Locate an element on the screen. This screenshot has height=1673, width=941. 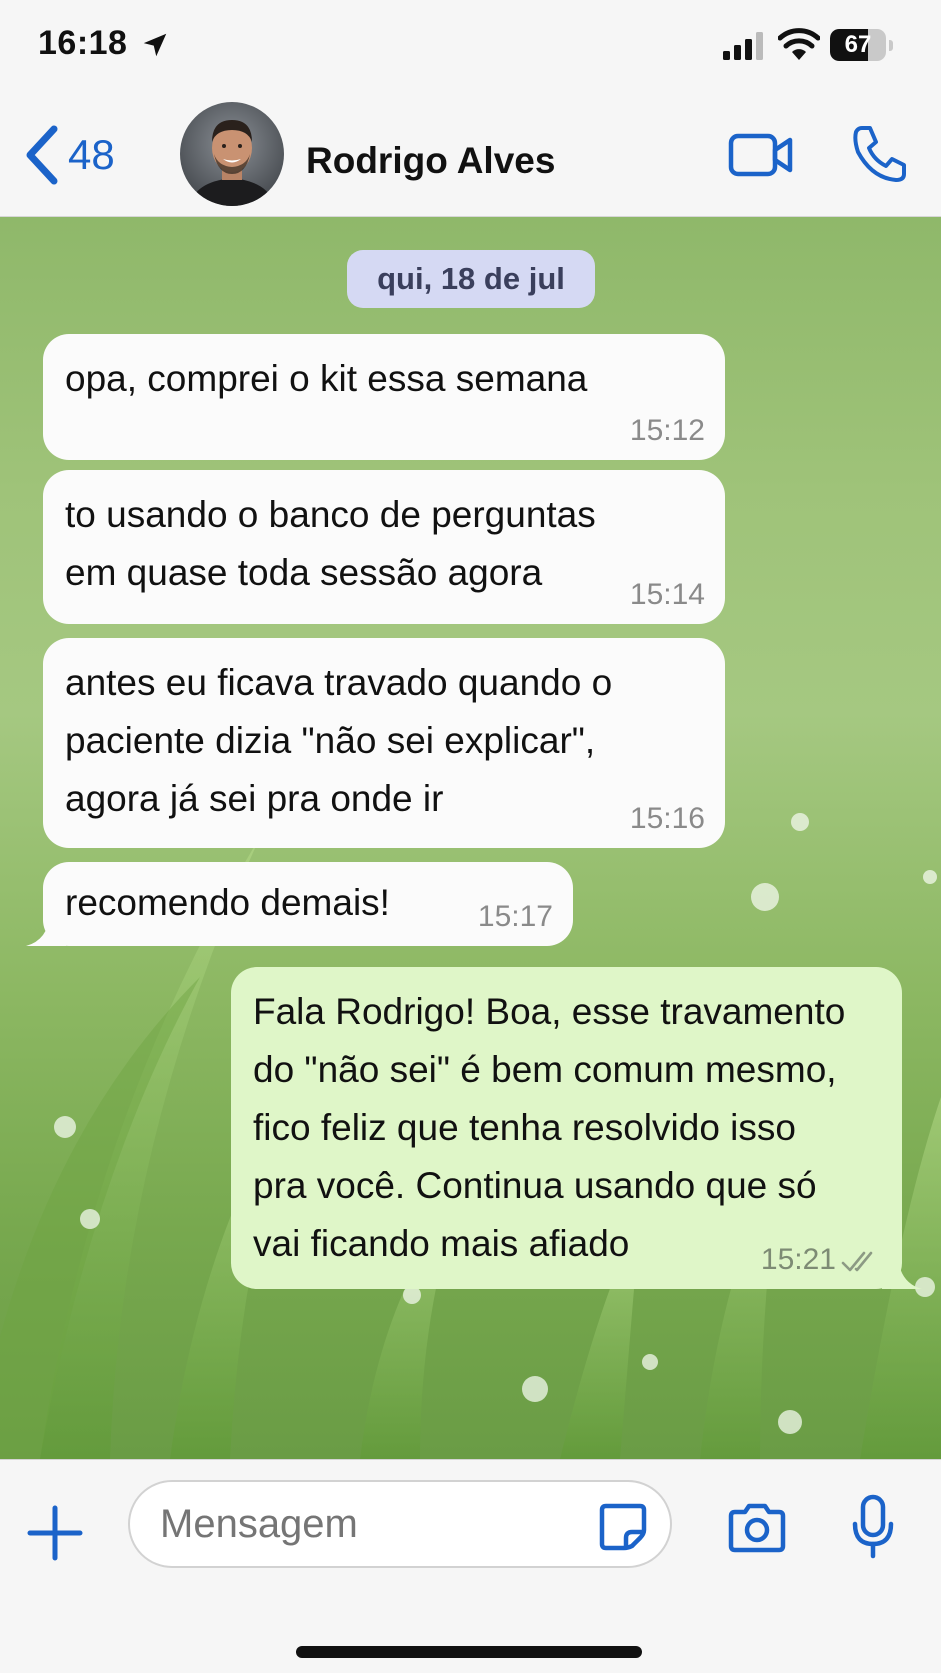
wifi-icon is located at coordinates (799, 44).